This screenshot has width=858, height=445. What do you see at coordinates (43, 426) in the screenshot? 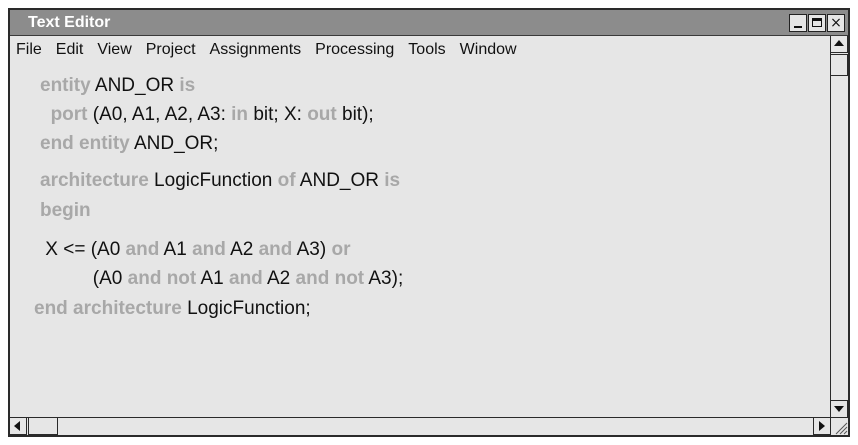
I see `horizontal-scroll-thumb` at bounding box center [43, 426].